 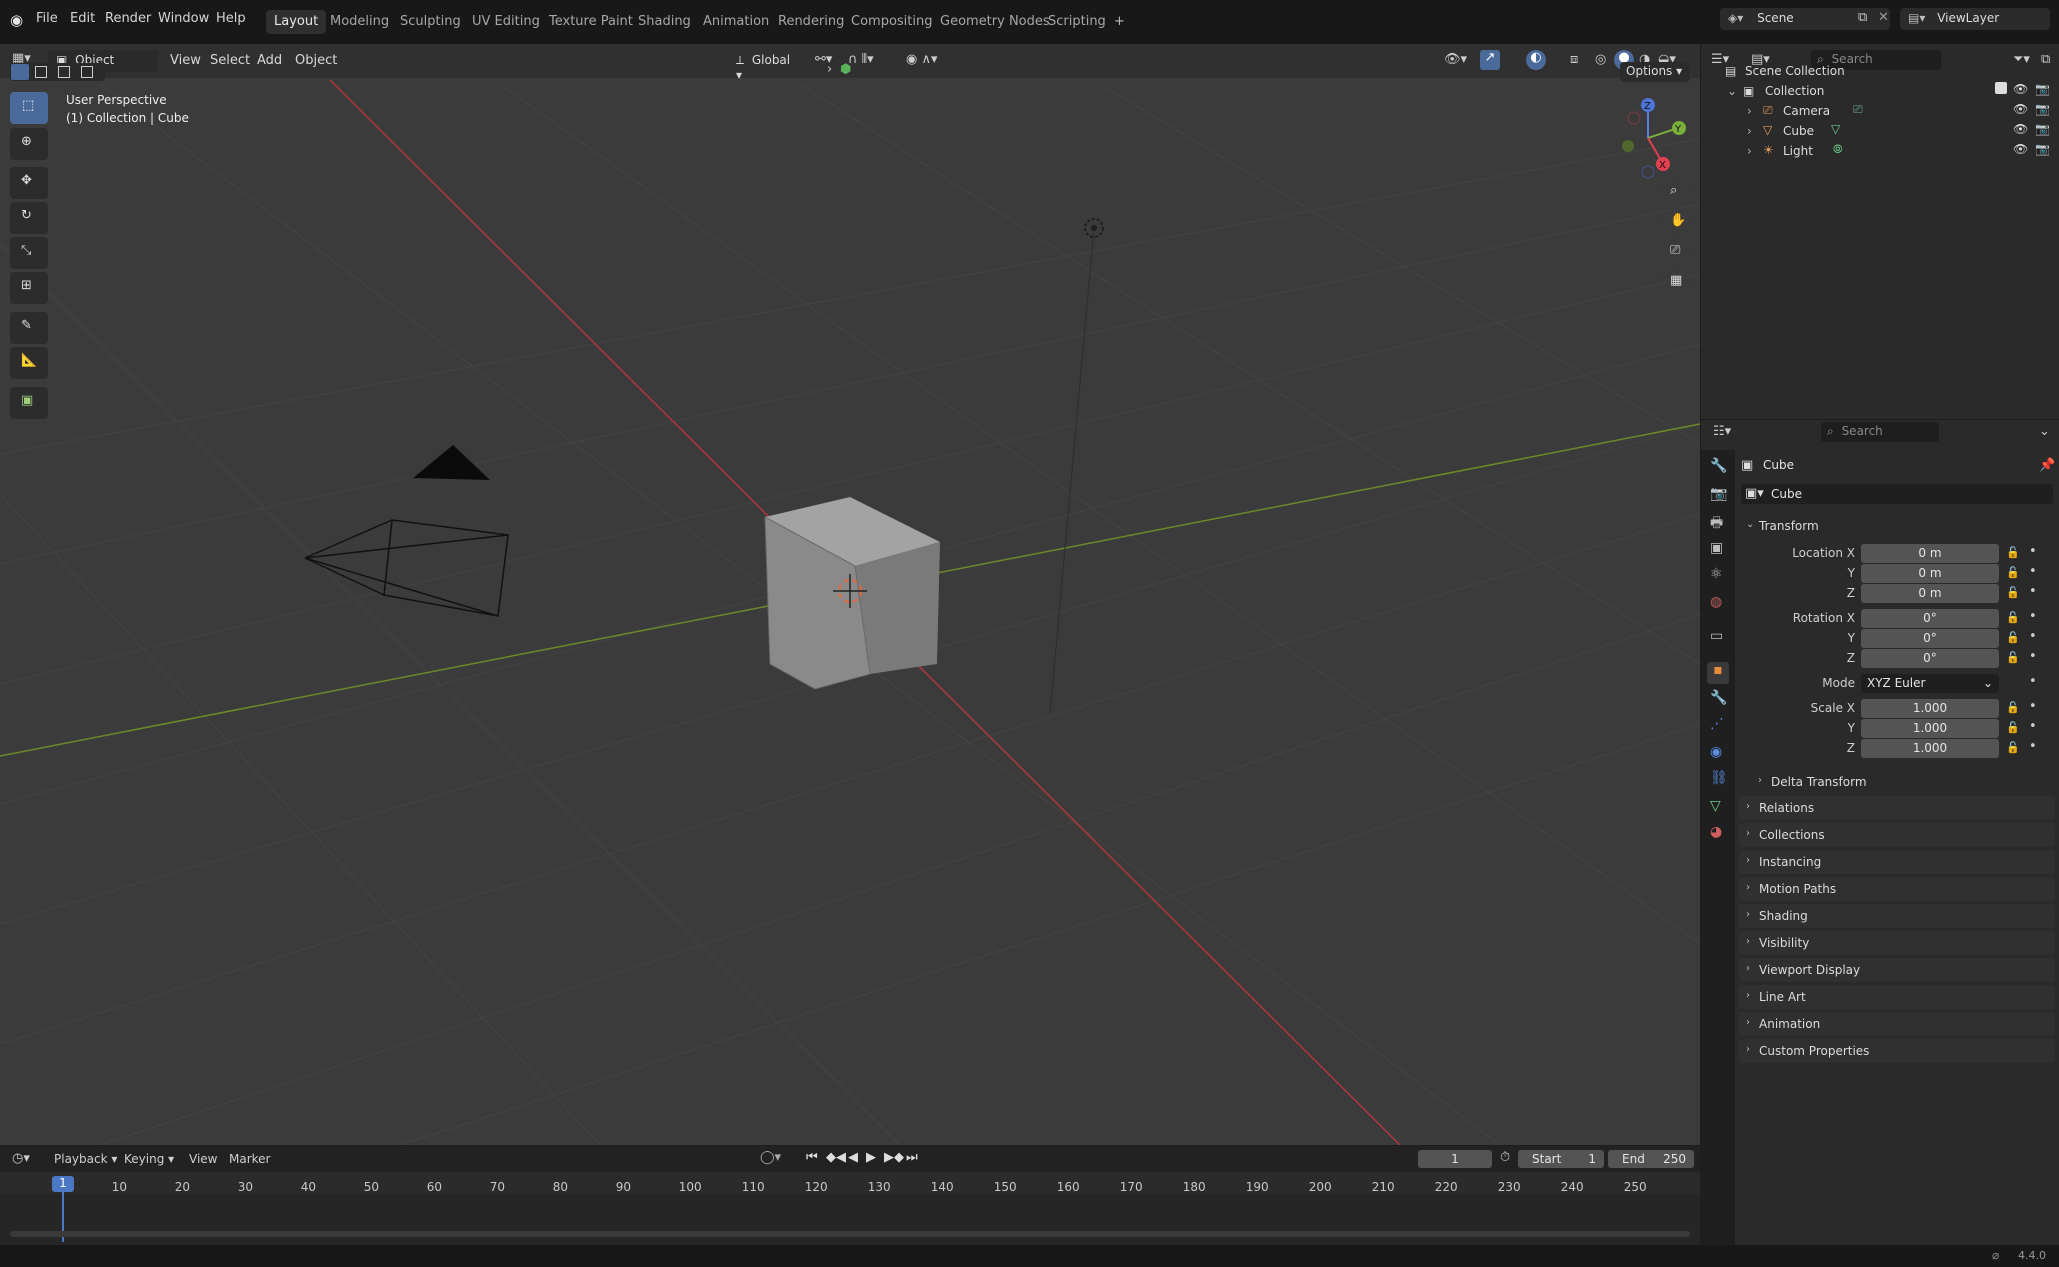 I want to click on transform-tool: ⊞, so click(x=29, y=288).